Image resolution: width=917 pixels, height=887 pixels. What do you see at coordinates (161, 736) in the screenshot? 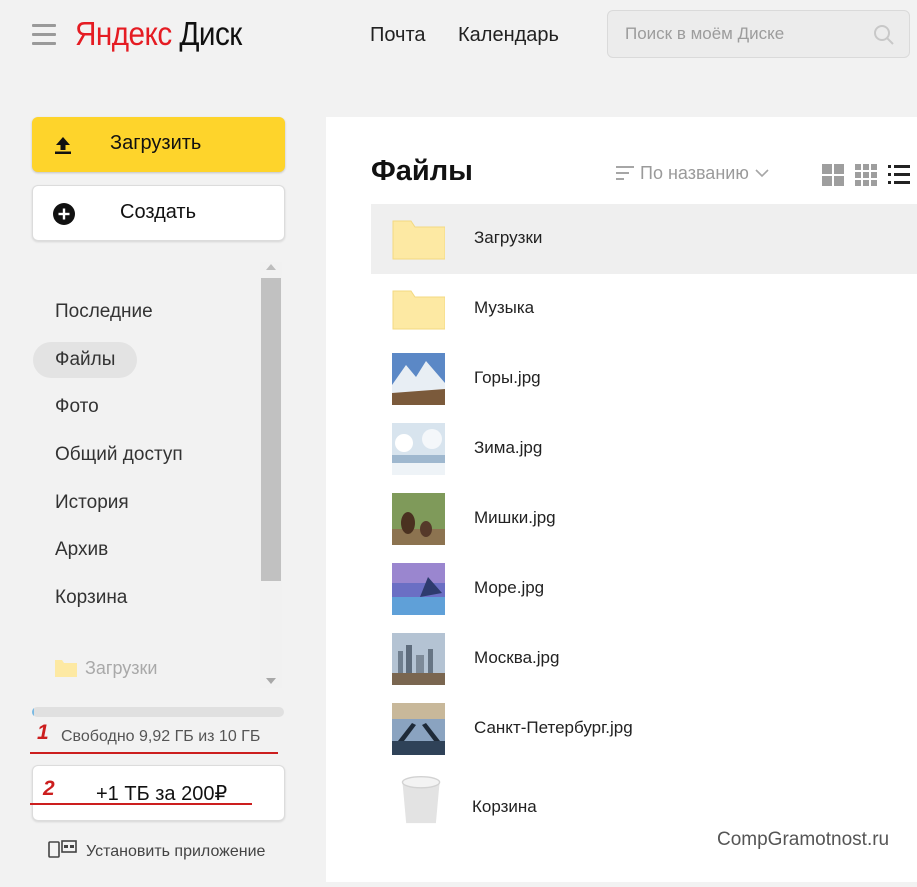
I see `storage-text: Свободно 9,92 ГБ из 10 ГБ` at bounding box center [161, 736].